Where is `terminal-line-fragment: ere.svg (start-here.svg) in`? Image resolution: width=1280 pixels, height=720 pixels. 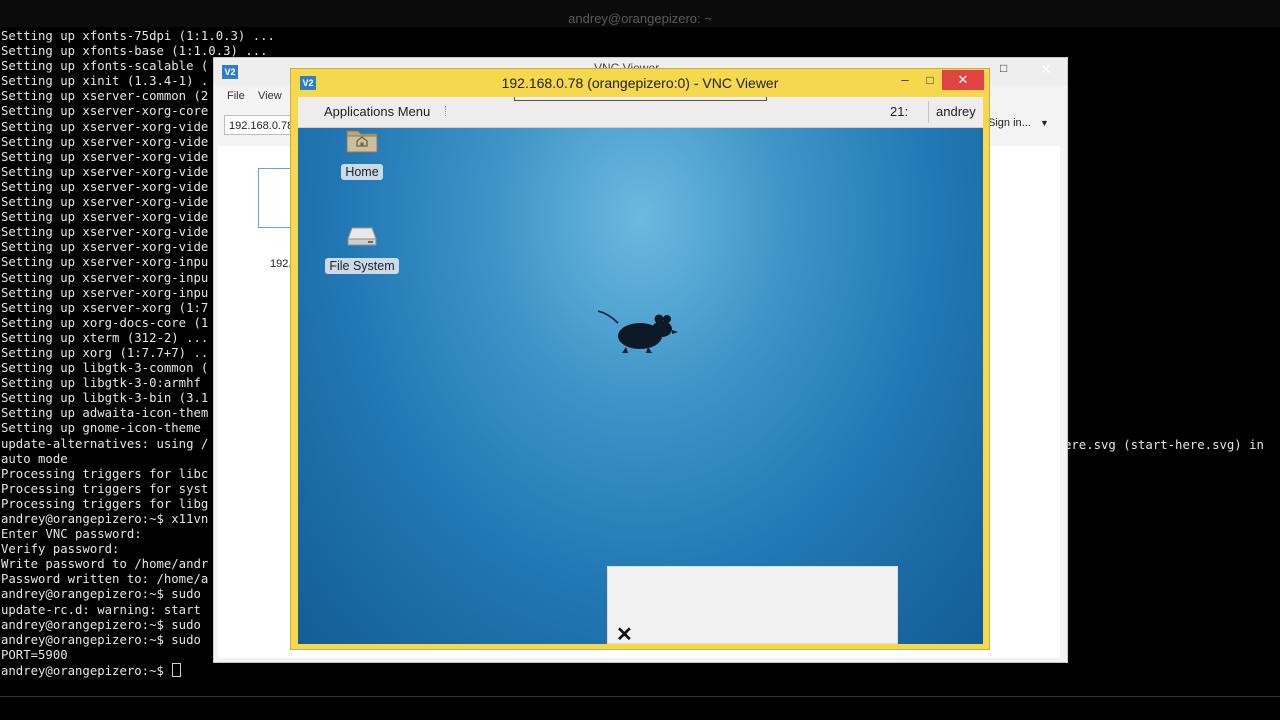
terminal-line-fragment: ere.svg (start-here.svg) in is located at coordinates (1164, 445).